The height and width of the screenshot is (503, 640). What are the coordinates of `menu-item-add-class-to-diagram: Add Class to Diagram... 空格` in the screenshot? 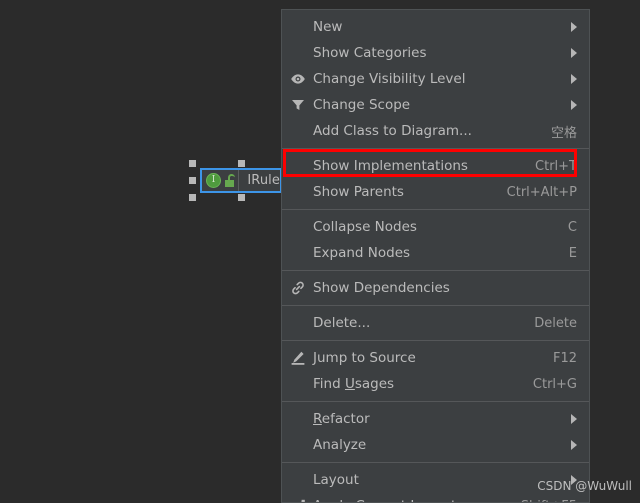 It's located at (435, 131).